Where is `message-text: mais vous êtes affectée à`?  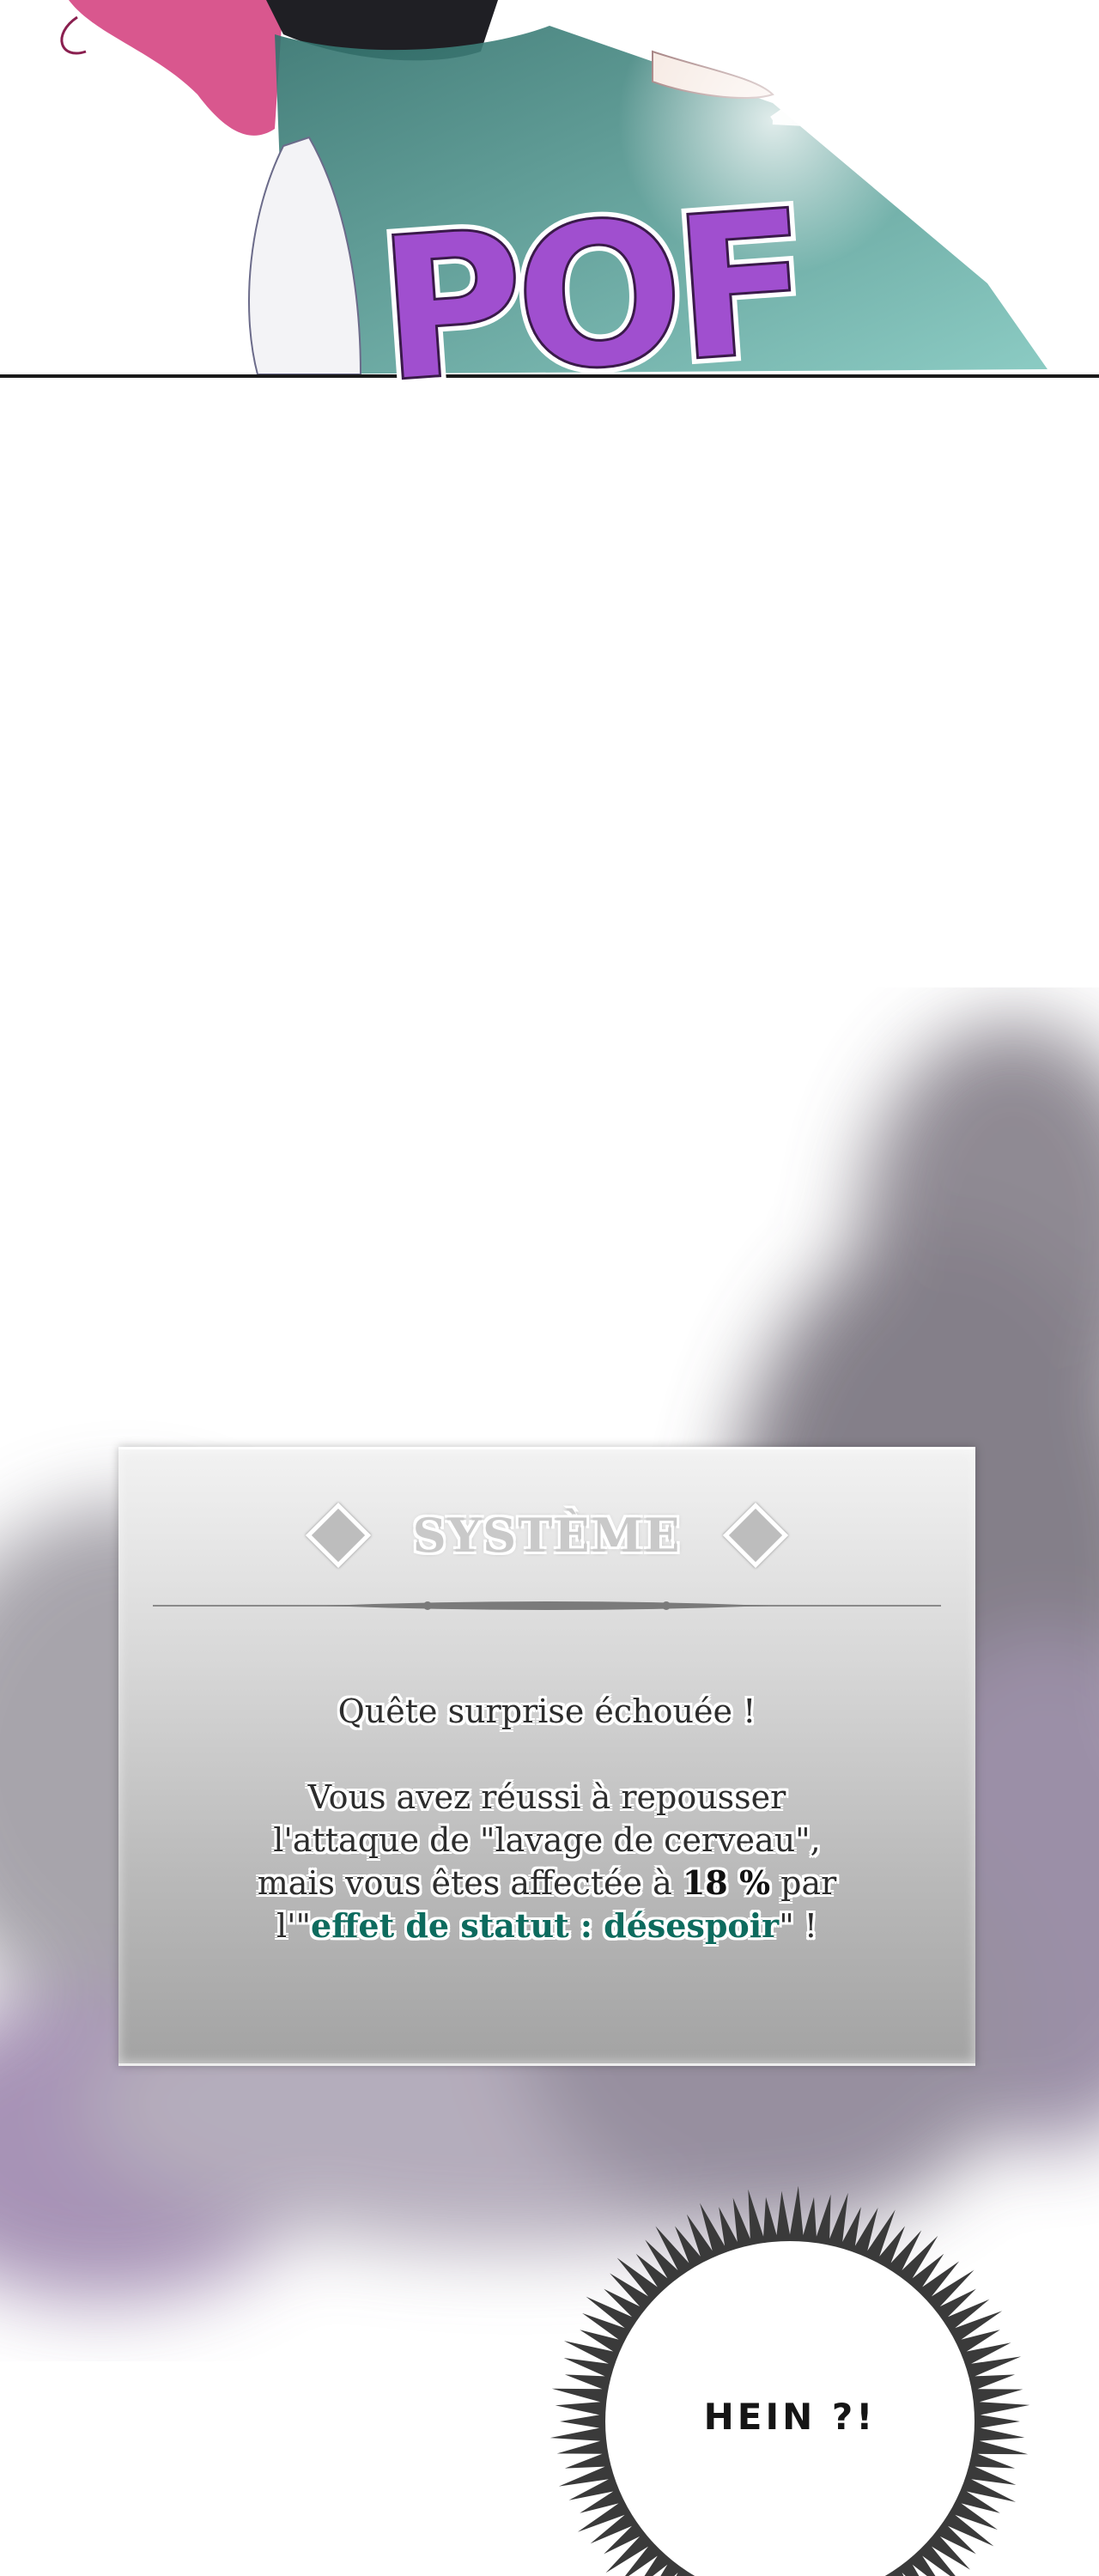
message-text: mais vous êtes affectée à is located at coordinates (470, 1883).